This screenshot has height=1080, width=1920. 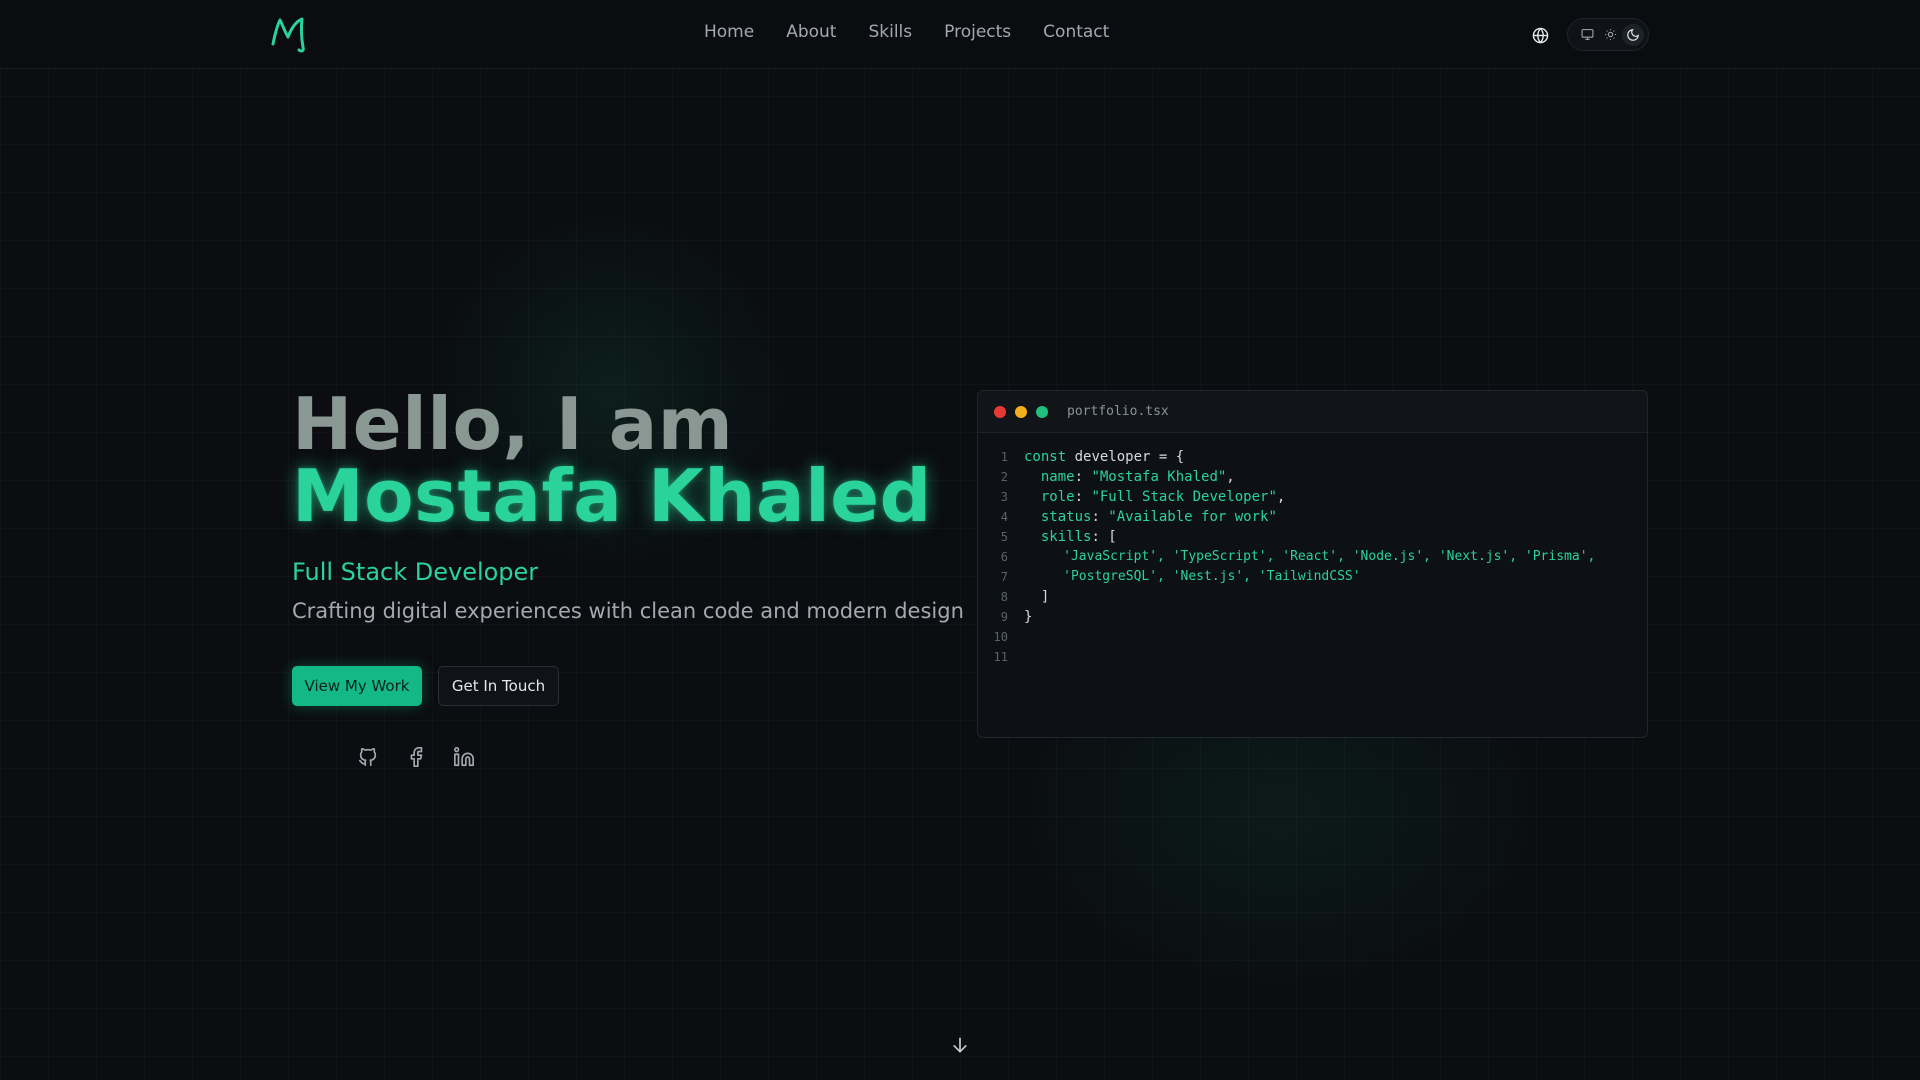 What do you see at coordinates (415, 572) in the screenshot?
I see `hero-role: Full Stack Developer` at bounding box center [415, 572].